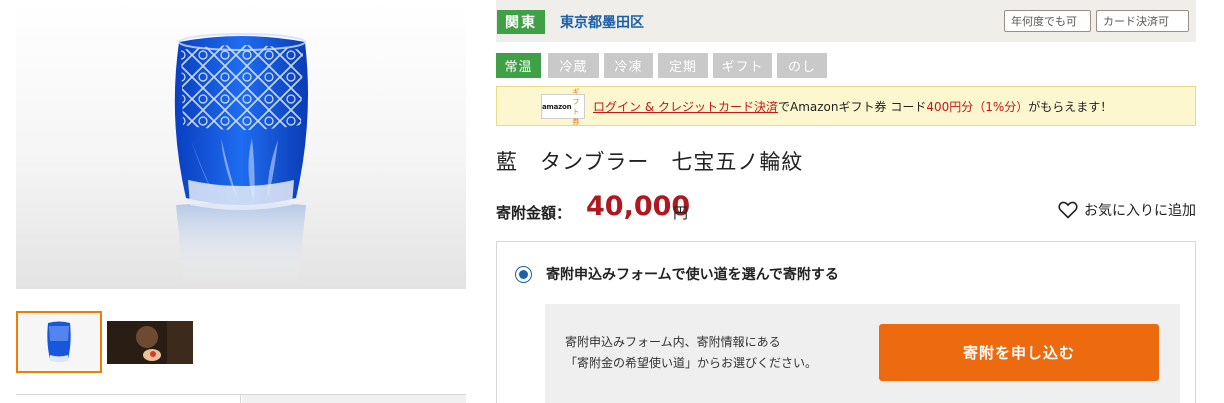  I want to click on price-label: 寄附金額：, so click(534, 213).